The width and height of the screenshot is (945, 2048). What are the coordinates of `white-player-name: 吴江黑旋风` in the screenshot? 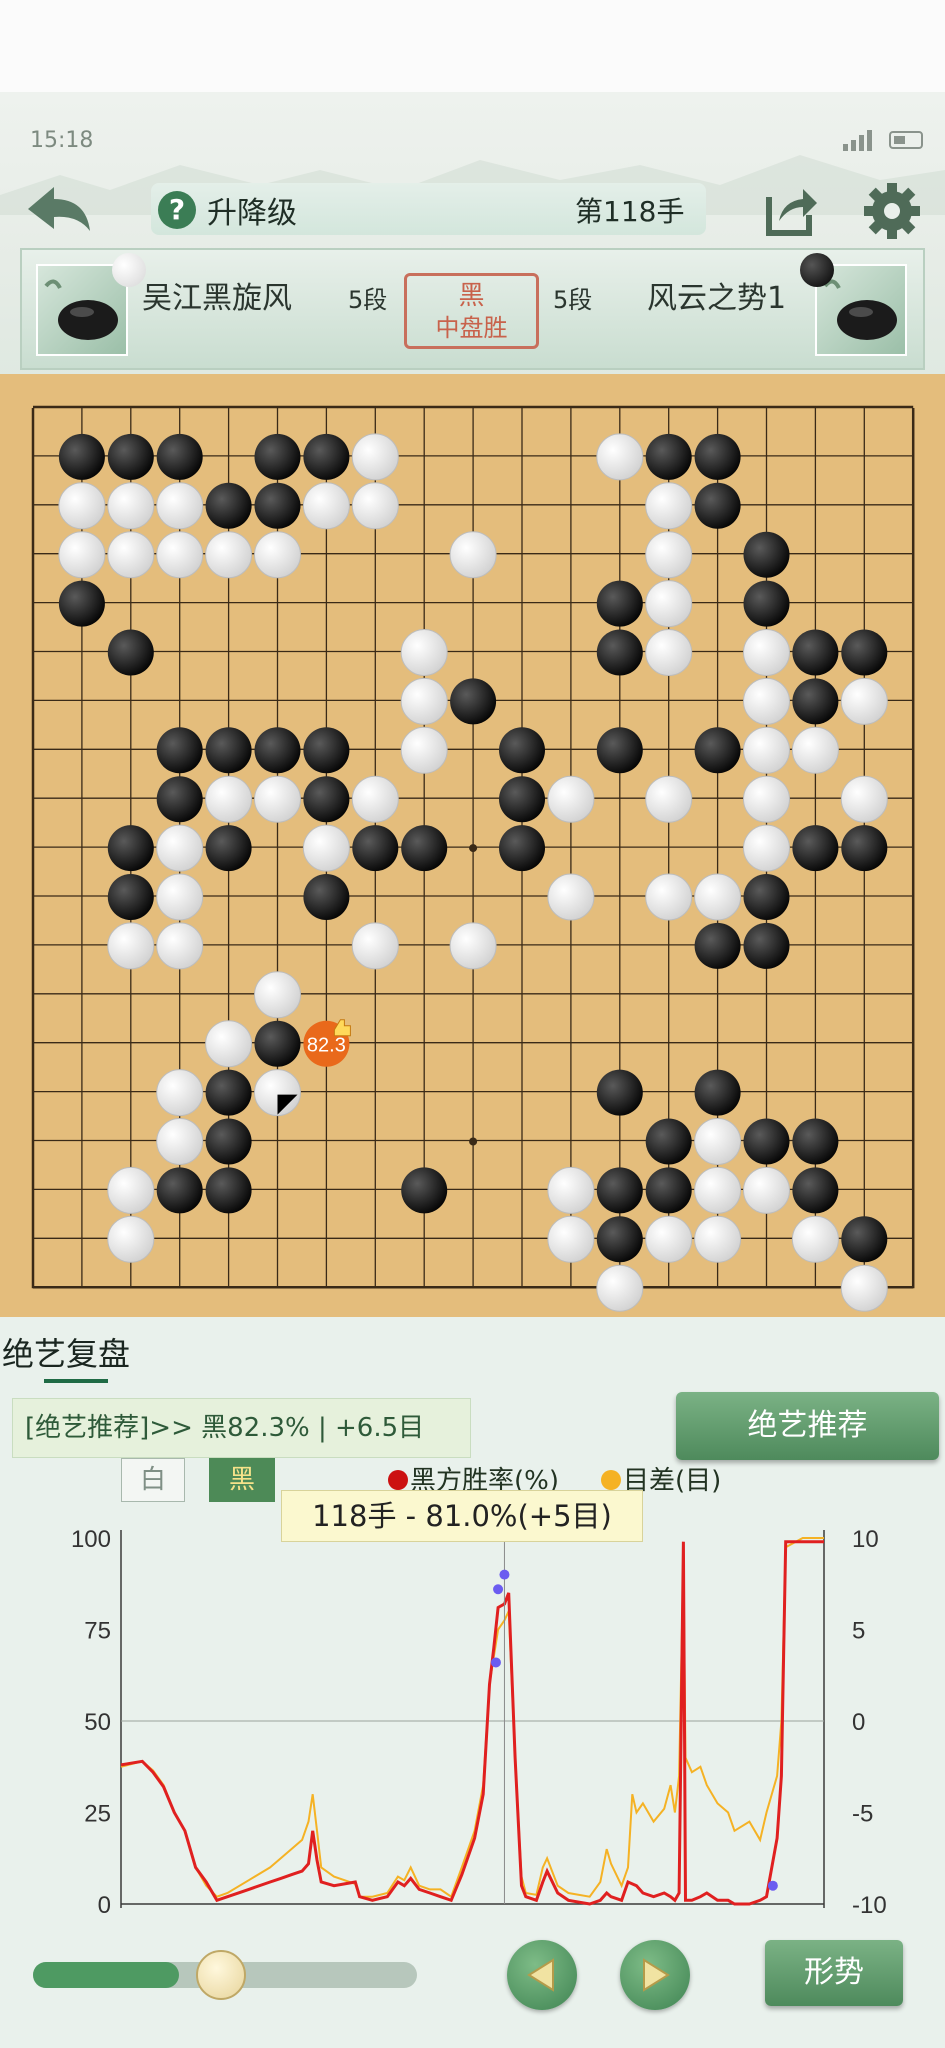 It's located at (217, 298).